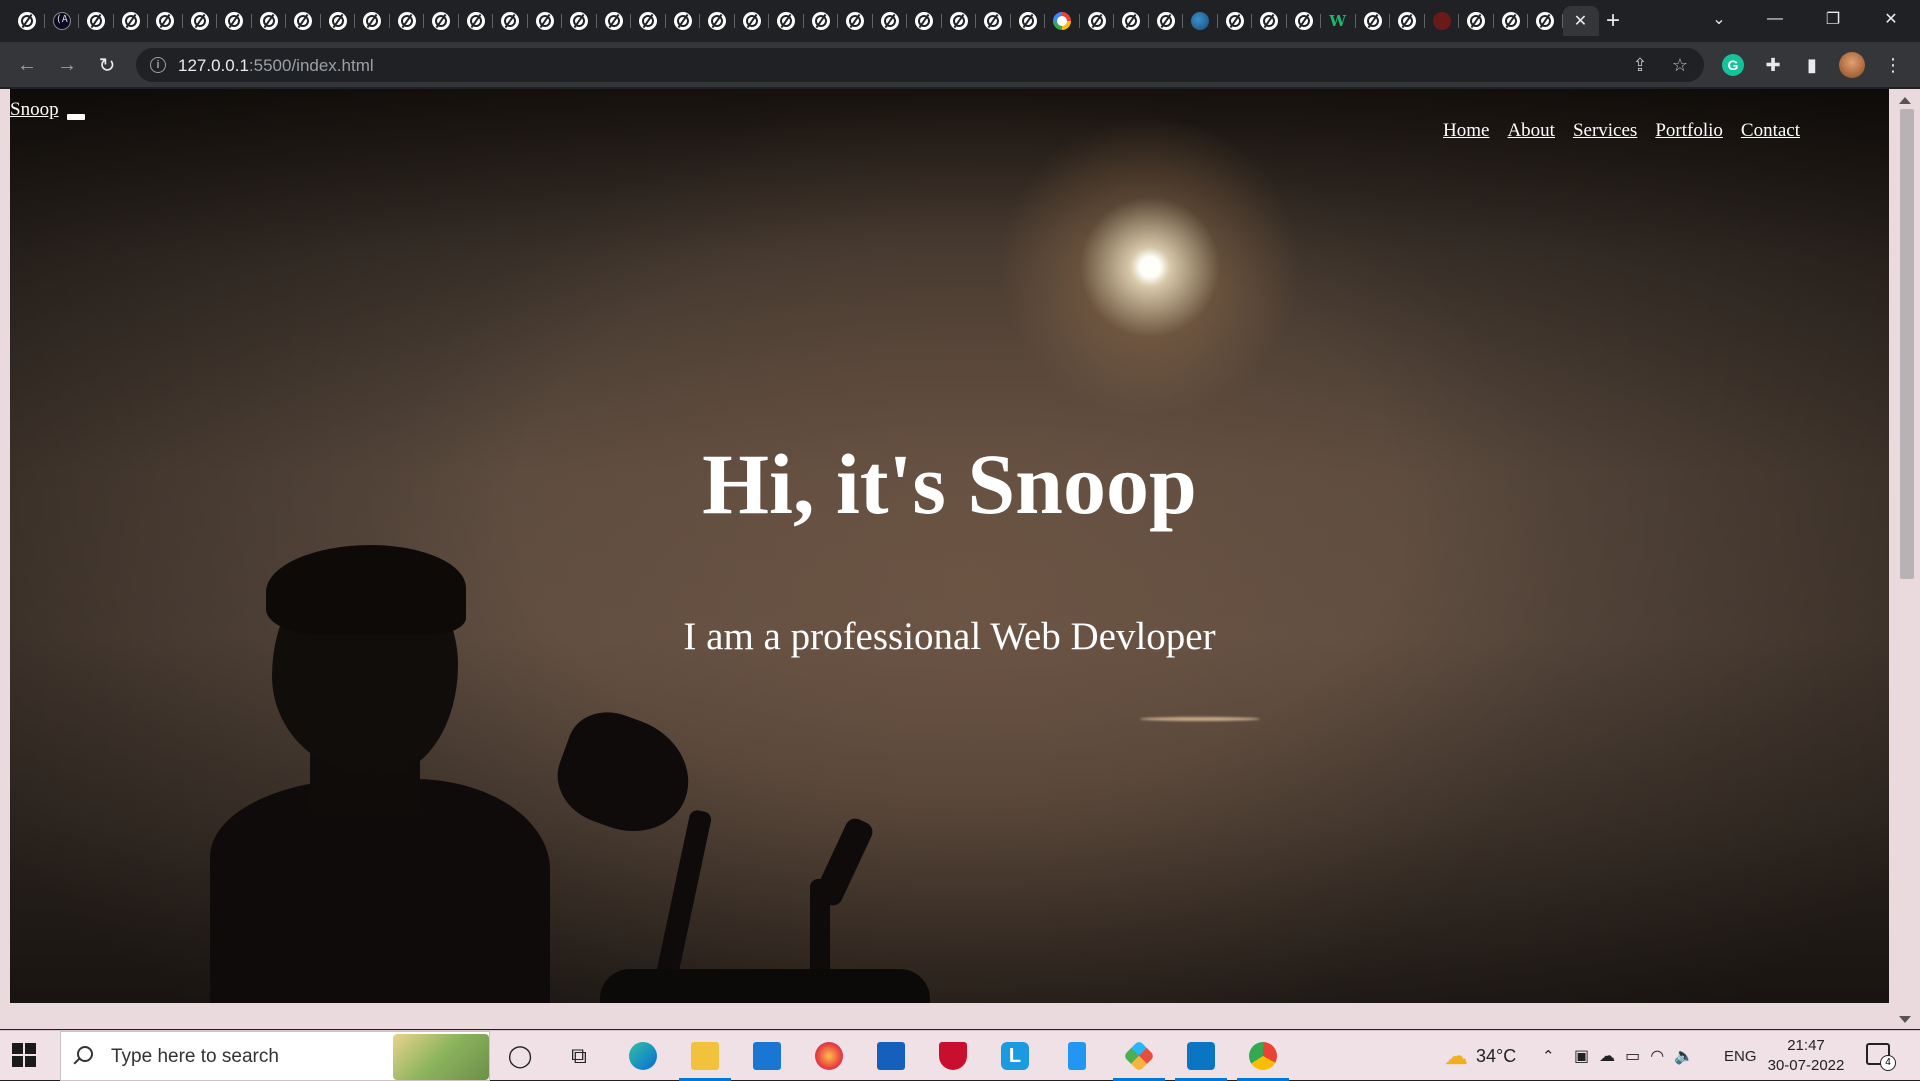  What do you see at coordinates (158, 65) in the screenshot?
I see `site-info-icon: i` at bounding box center [158, 65].